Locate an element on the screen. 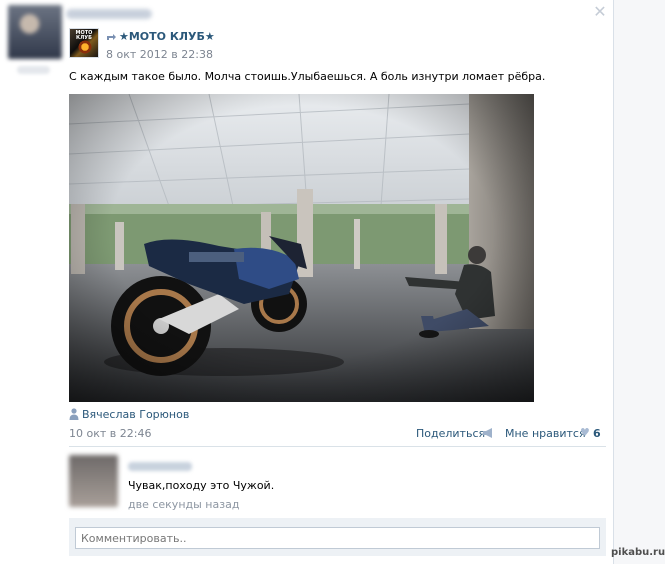  page-right-gutter is located at coordinates (639, 282).